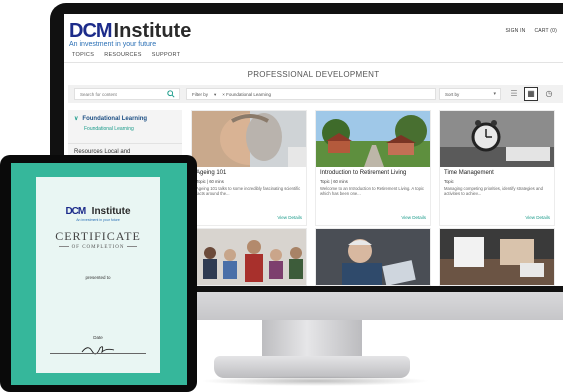  Describe the element at coordinates (313, 62) in the screenshot. I see `nav-divider` at that location.